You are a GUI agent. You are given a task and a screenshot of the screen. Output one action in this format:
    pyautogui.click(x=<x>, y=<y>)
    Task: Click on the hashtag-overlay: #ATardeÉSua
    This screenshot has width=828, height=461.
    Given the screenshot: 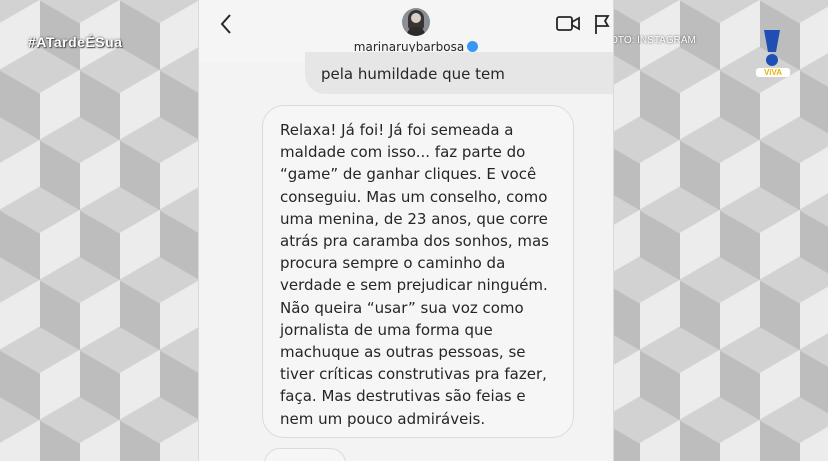 What is the action you would take?
    pyautogui.click(x=75, y=42)
    